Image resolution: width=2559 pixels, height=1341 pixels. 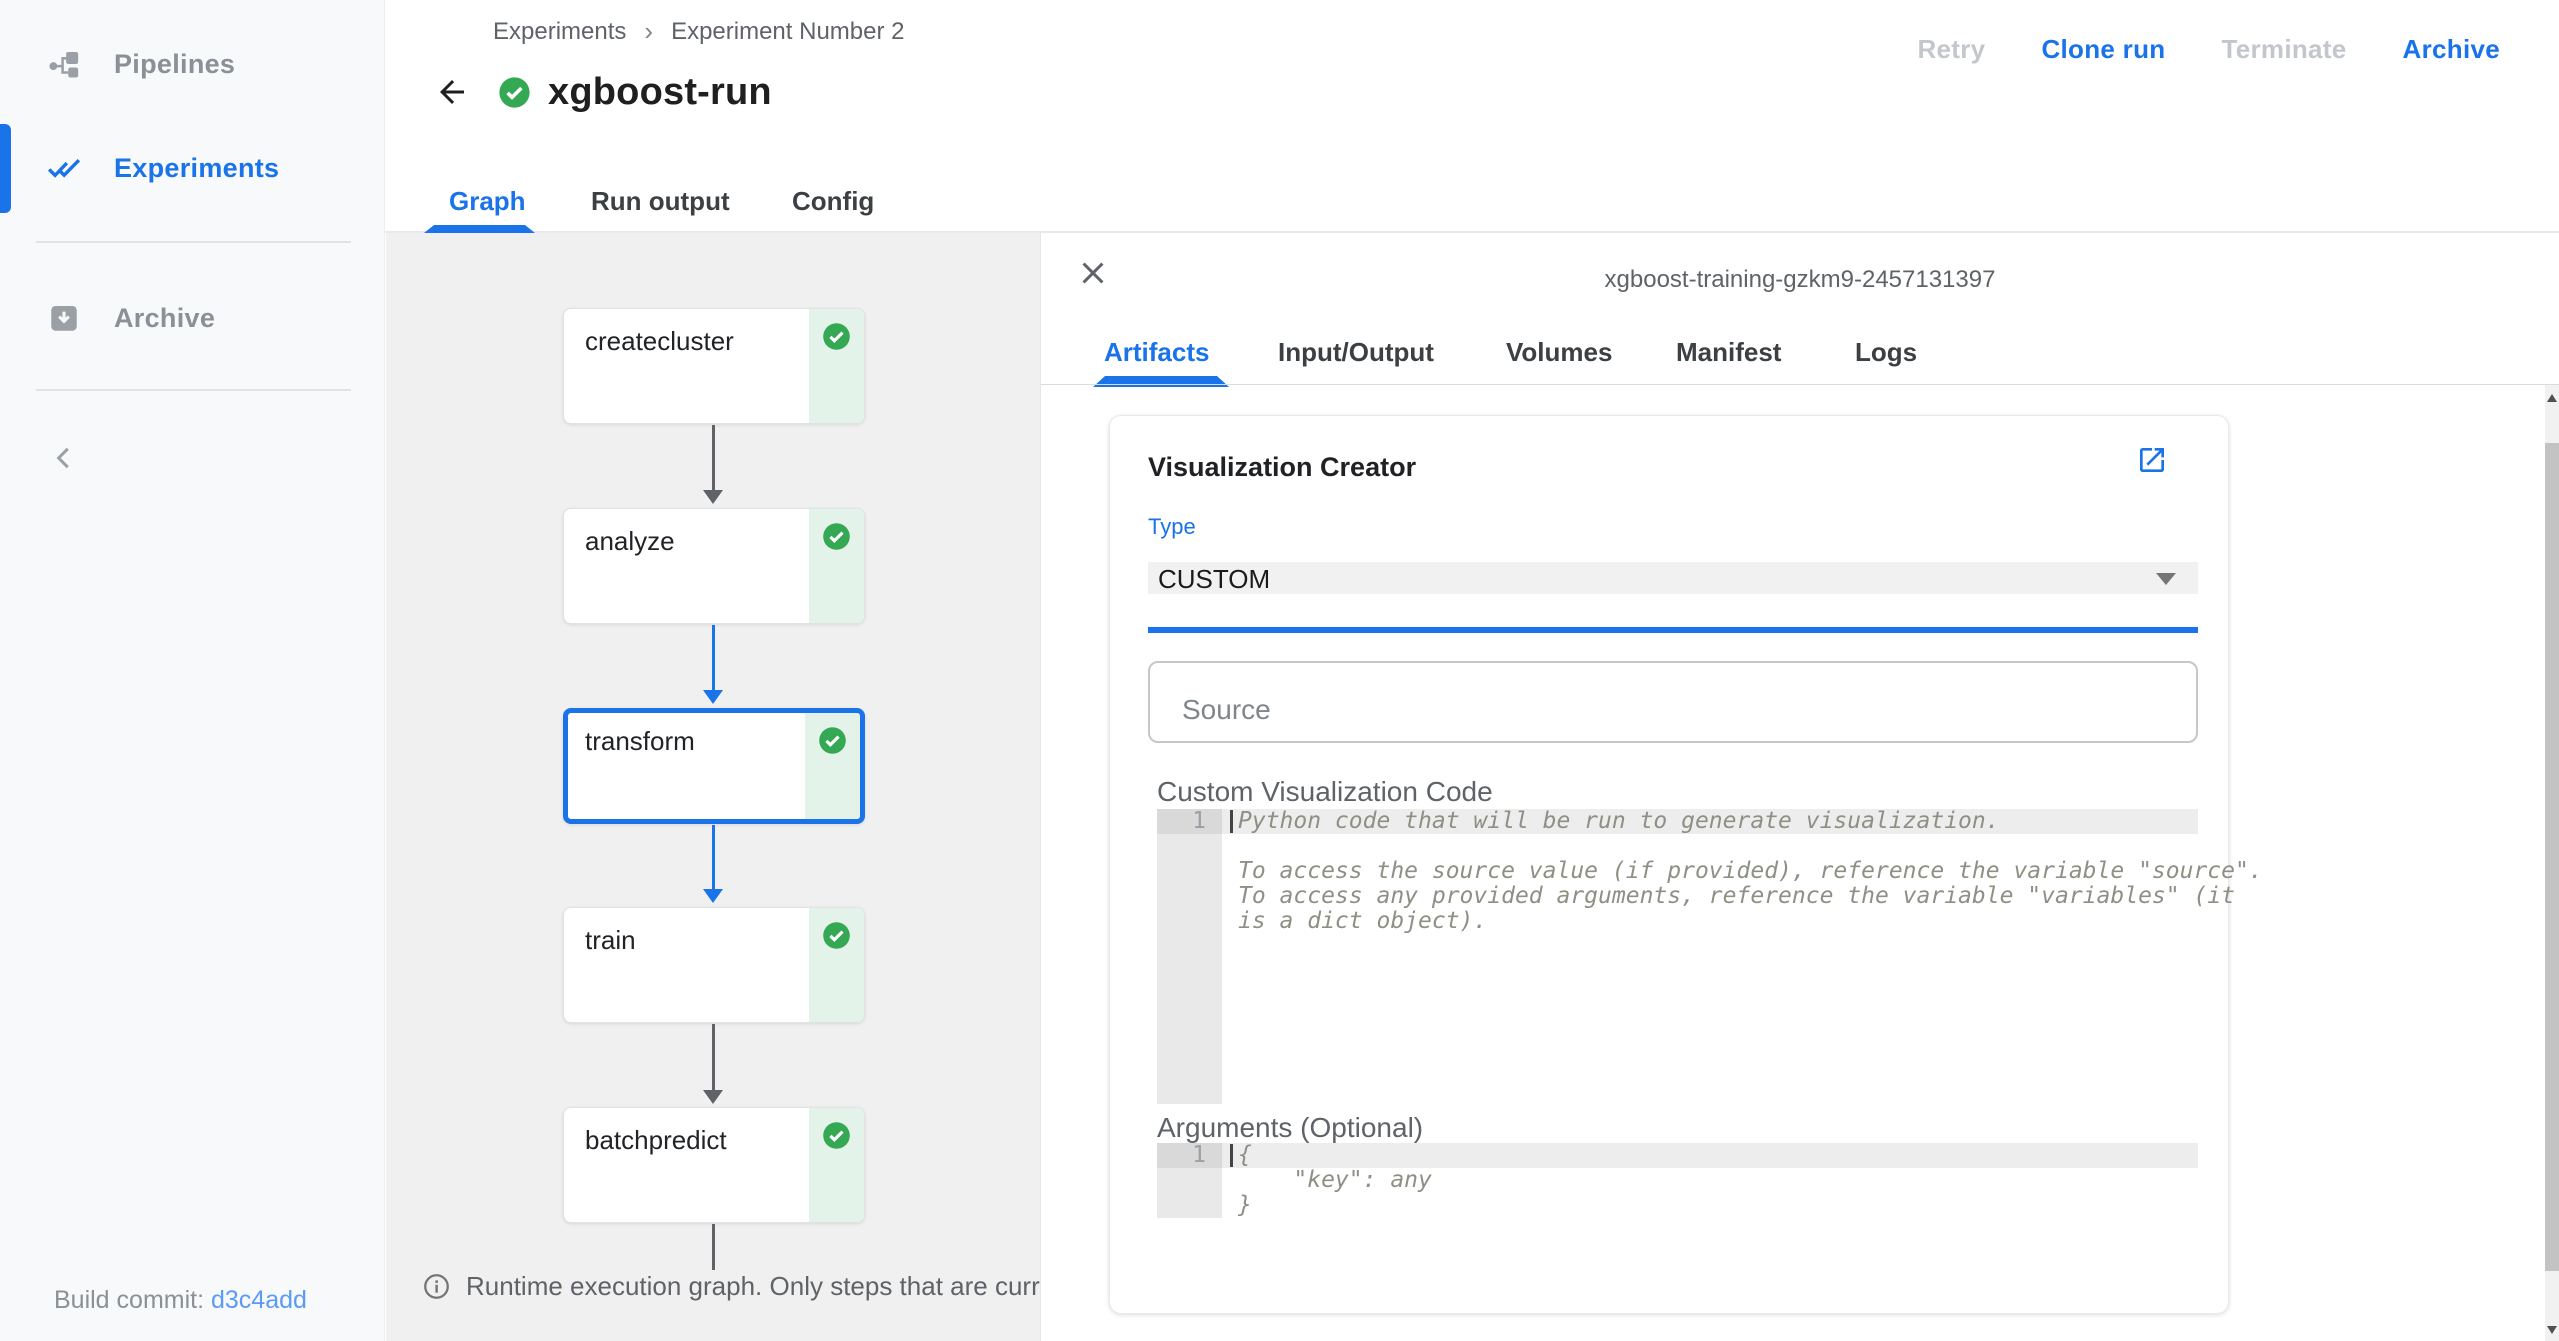 What do you see at coordinates (1245, 1155) in the screenshot?
I see `args-placeholder-line1: {` at bounding box center [1245, 1155].